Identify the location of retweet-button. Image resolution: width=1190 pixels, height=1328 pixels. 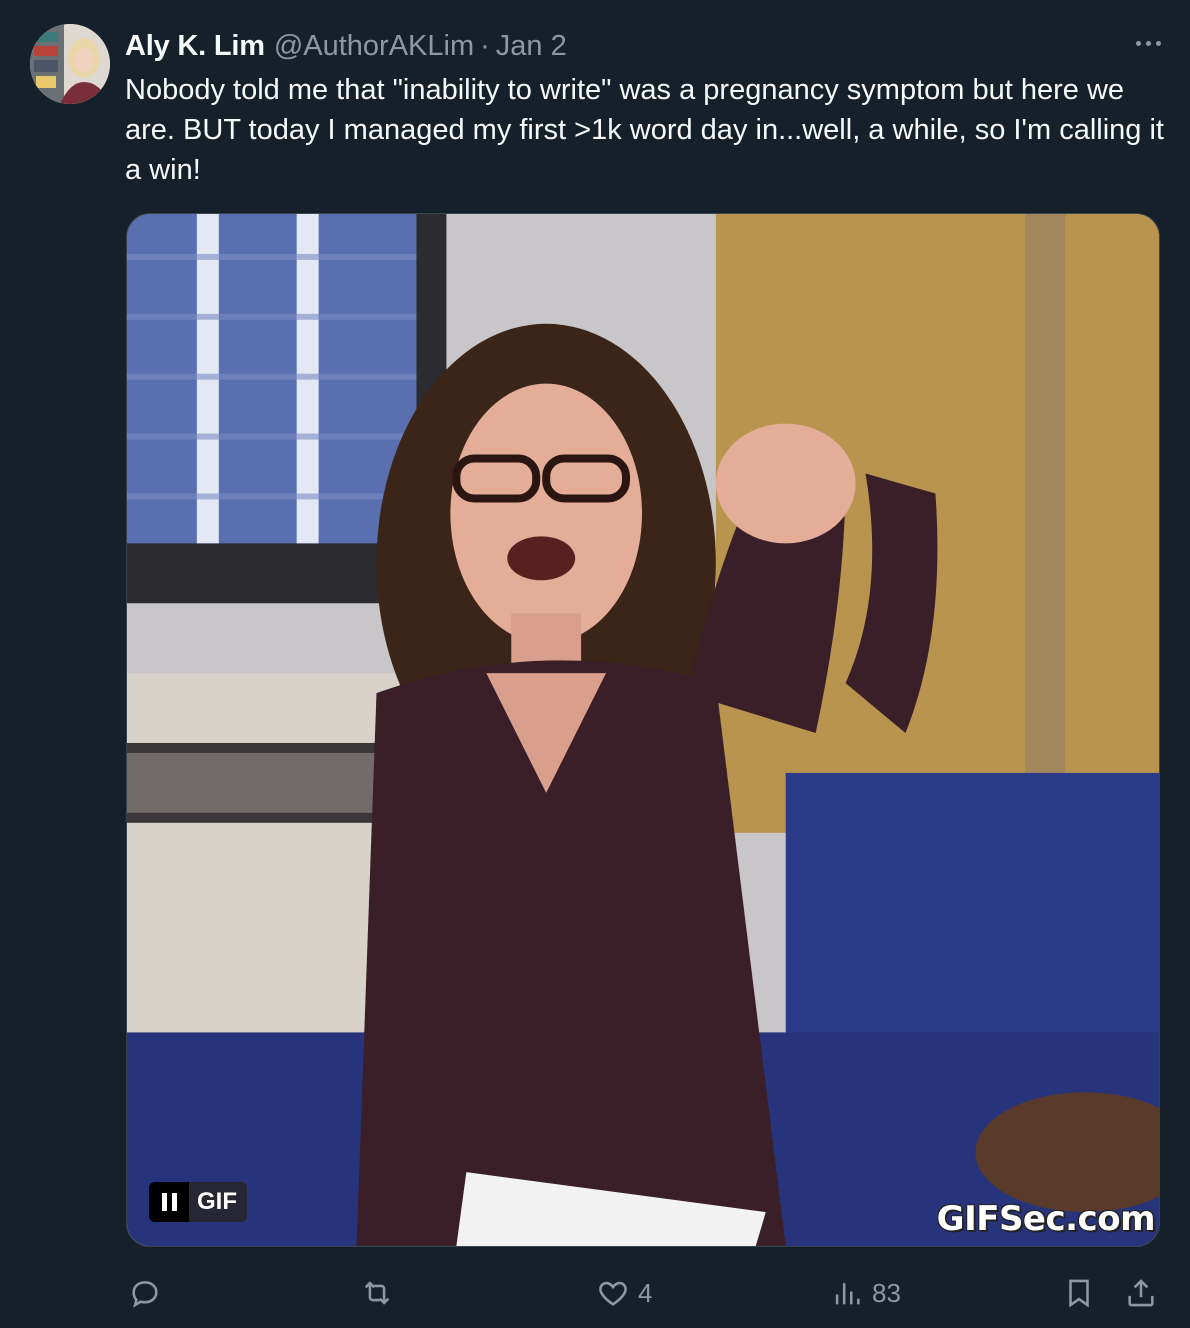
(381, 1293).